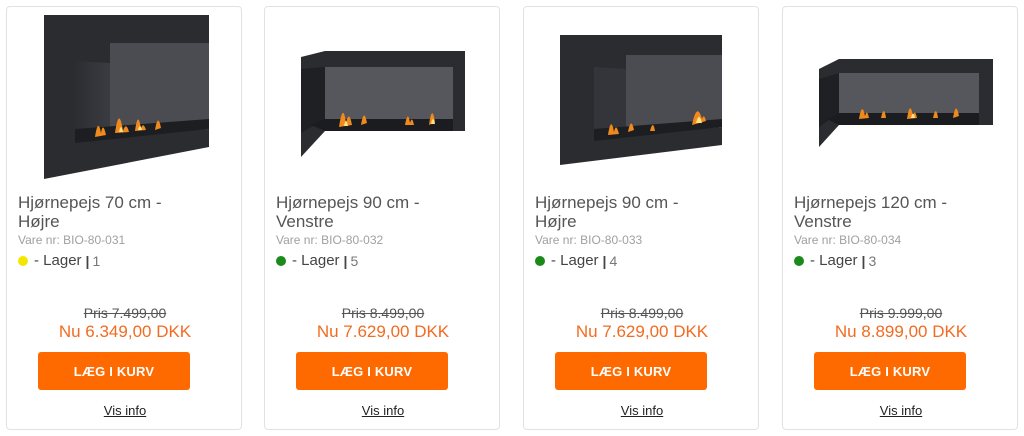 This screenshot has height=436, width=1024. What do you see at coordinates (848, 240) in the screenshot?
I see `product-sku: Vare nr: BIO-80-034` at bounding box center [848, 240].